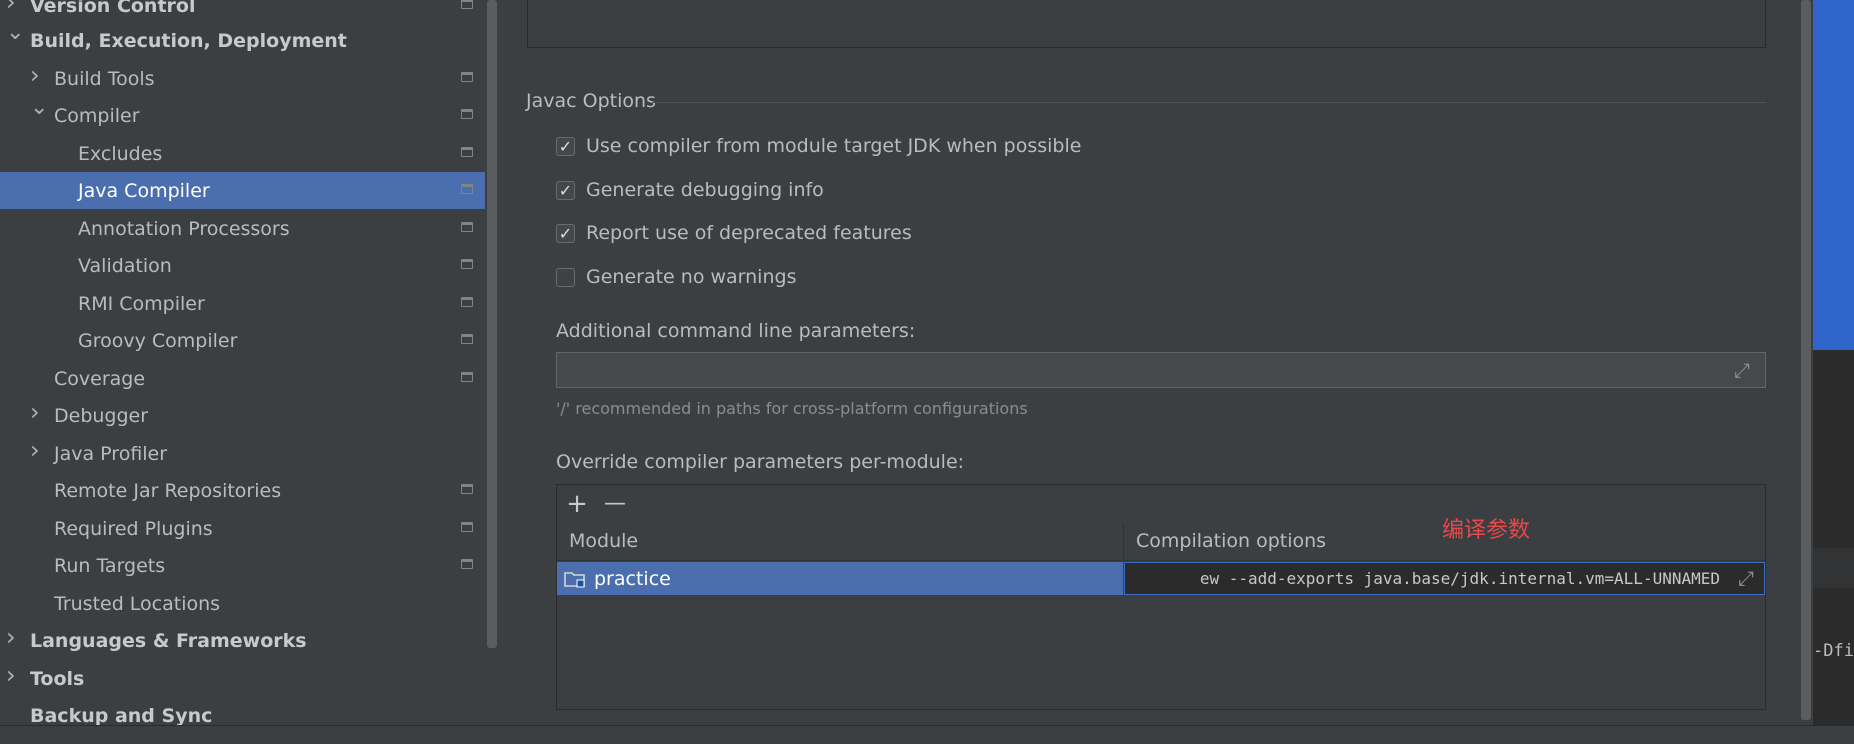 The width and height of the screenshot is (1854, 744). I want to click on sidebar-item-label: Annotation Processors, so click(184, 228).